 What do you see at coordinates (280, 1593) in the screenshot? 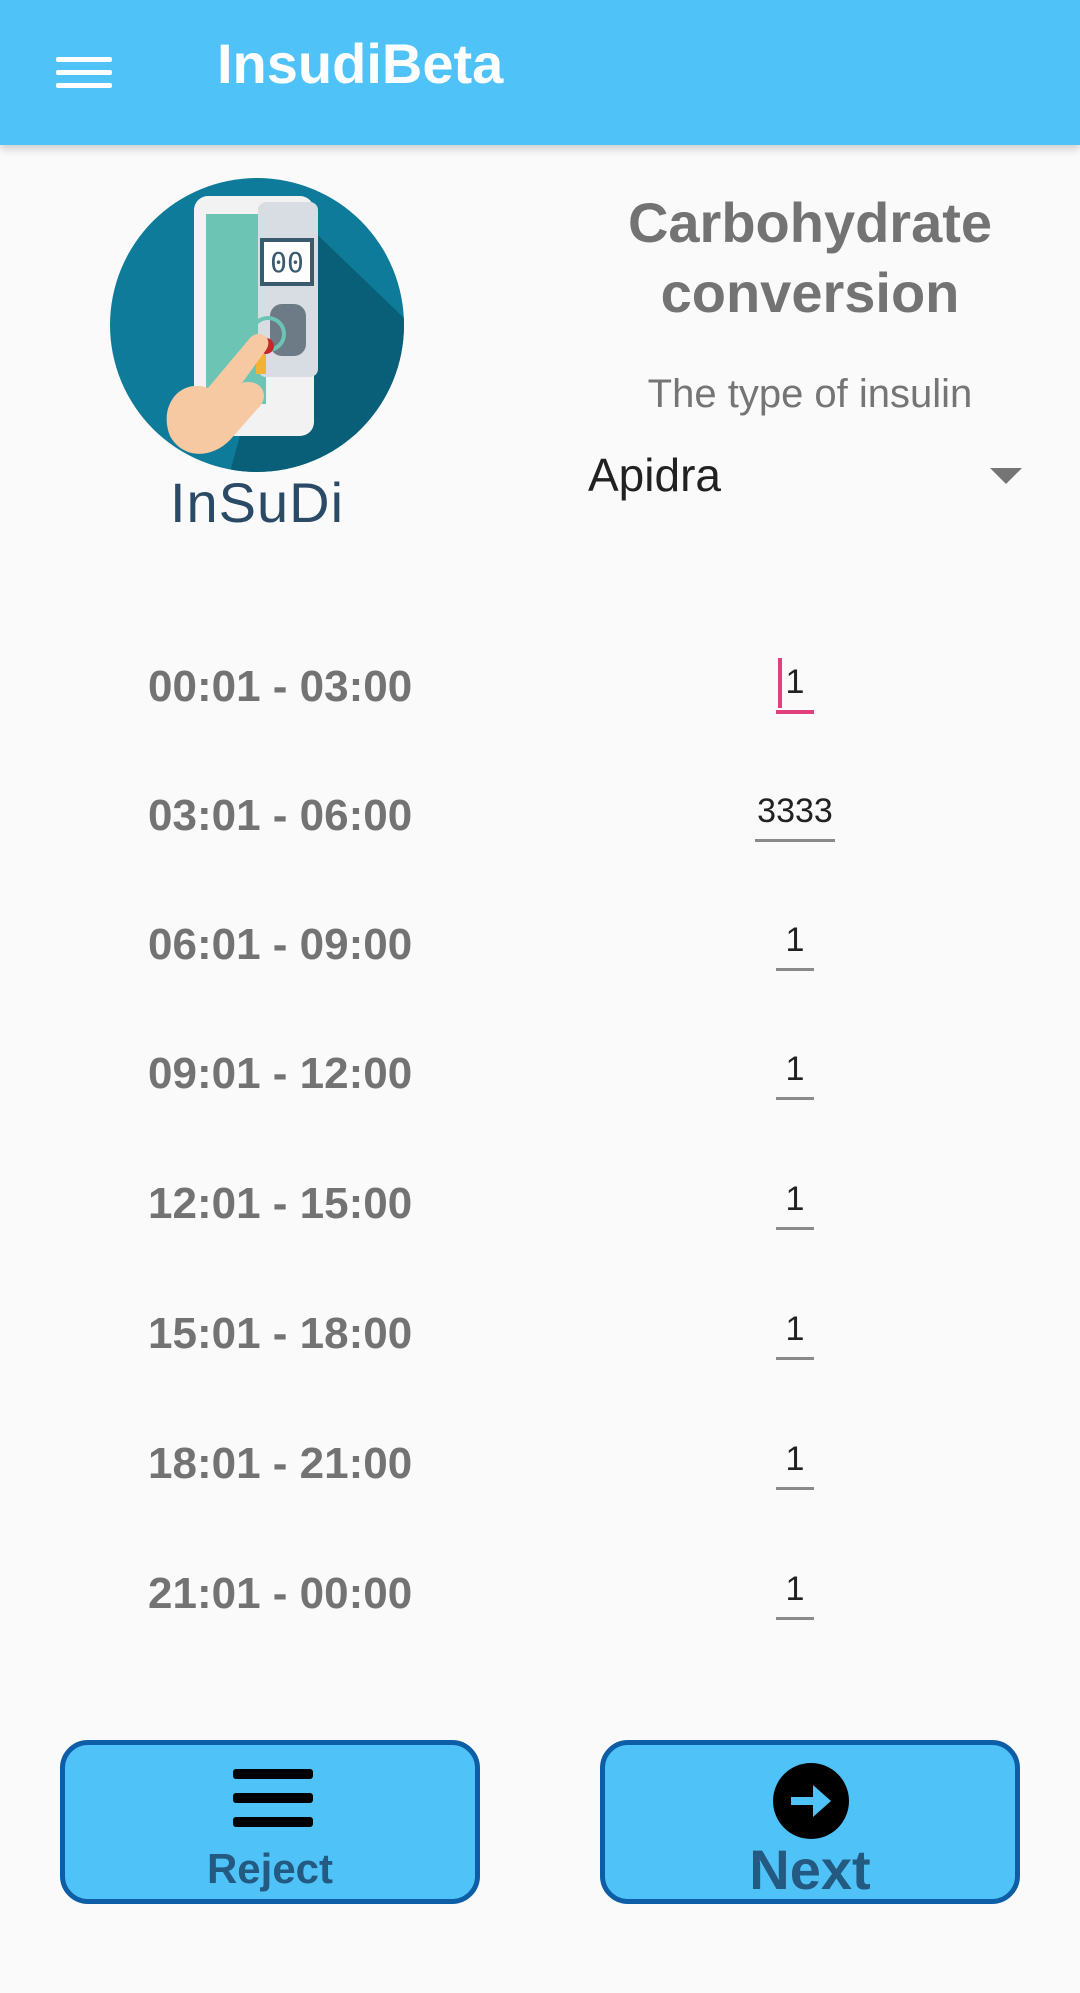
I see `time-range-label: 21:01 - 00:00` at bounding box center [280, 1593].